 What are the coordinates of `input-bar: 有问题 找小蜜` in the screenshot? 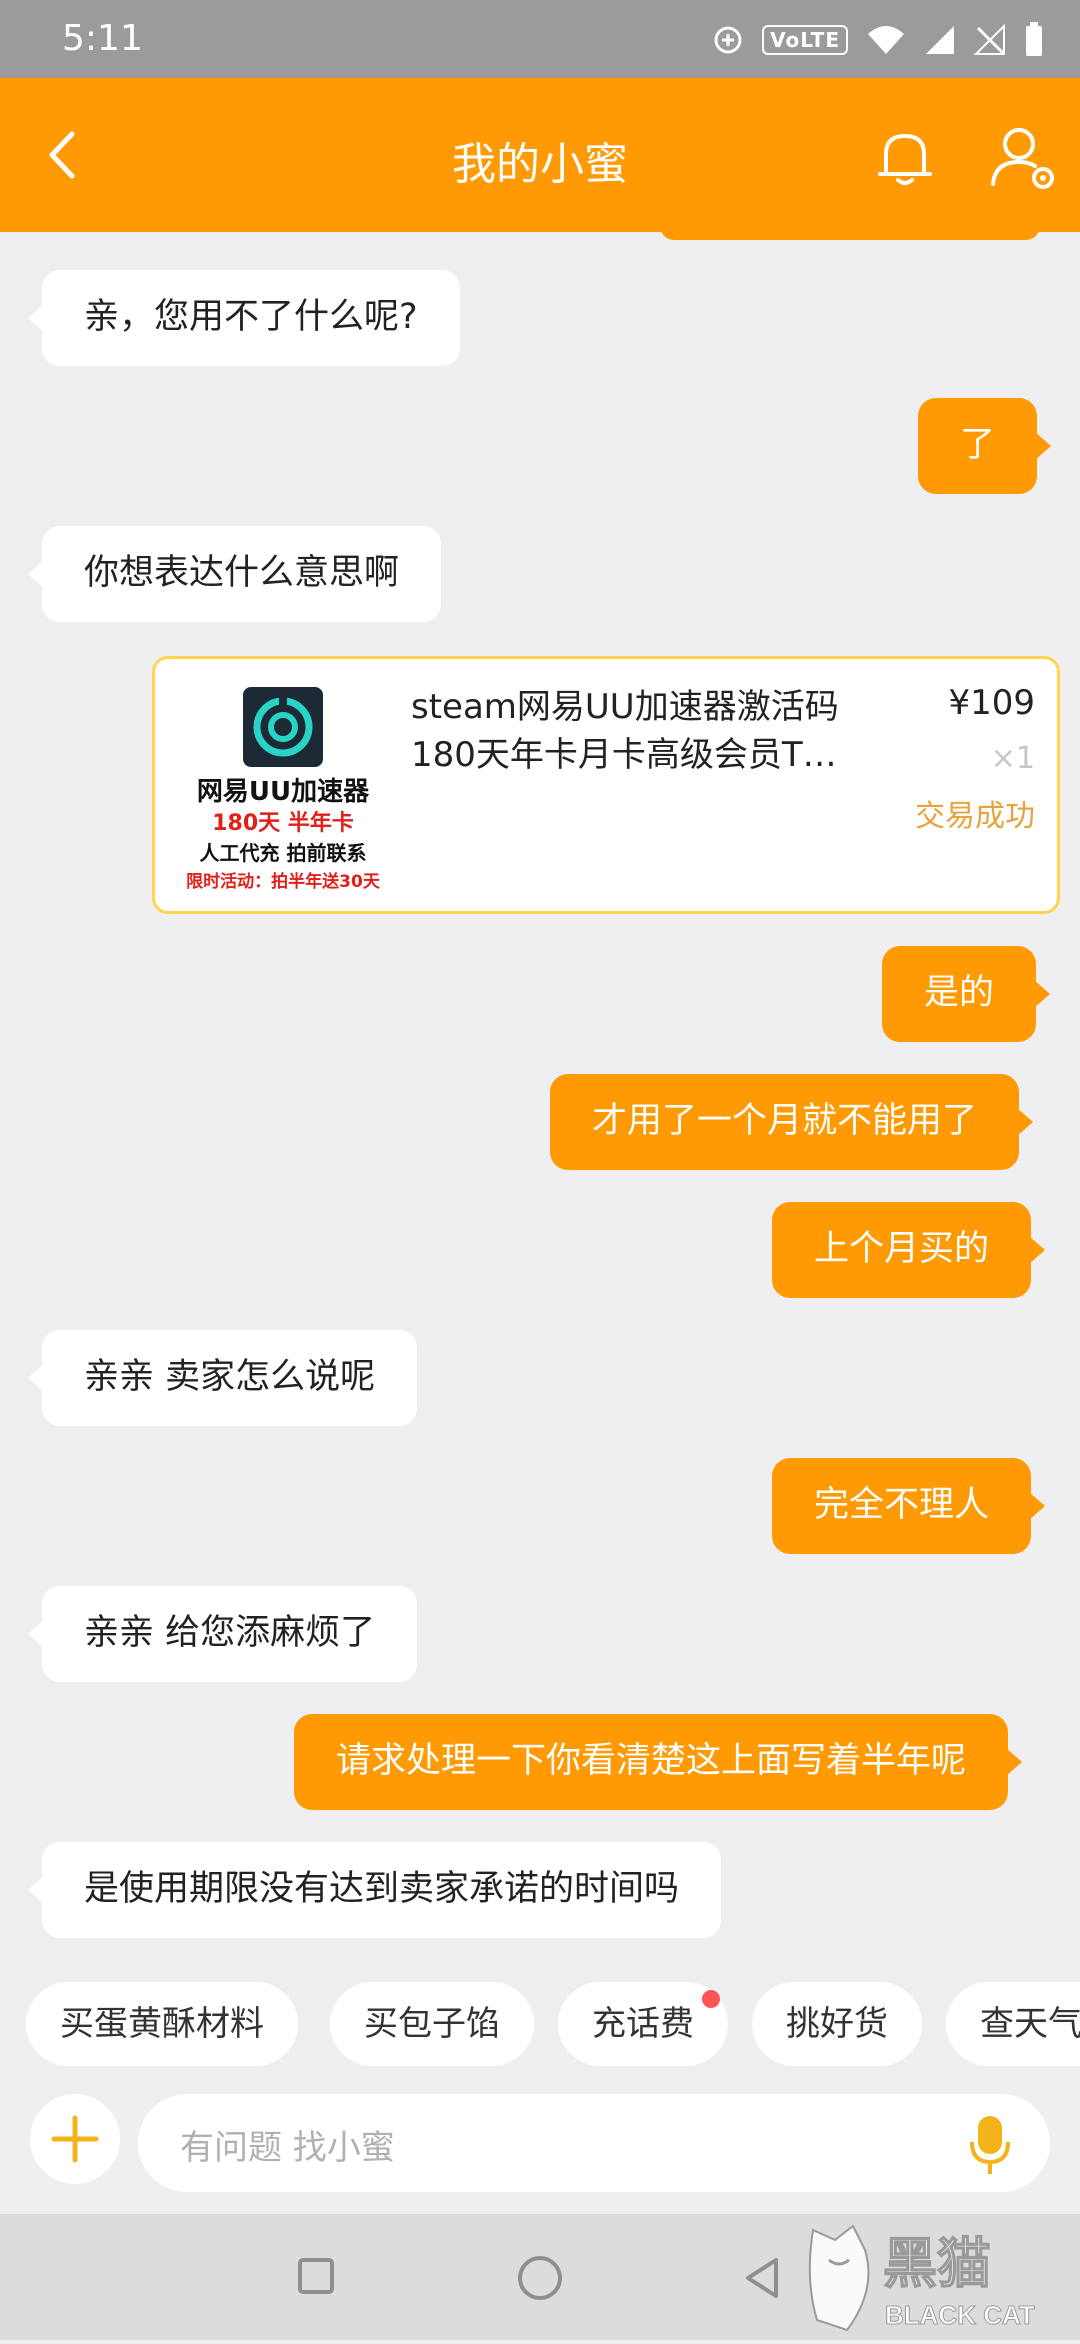 It's located at (540, 2143).